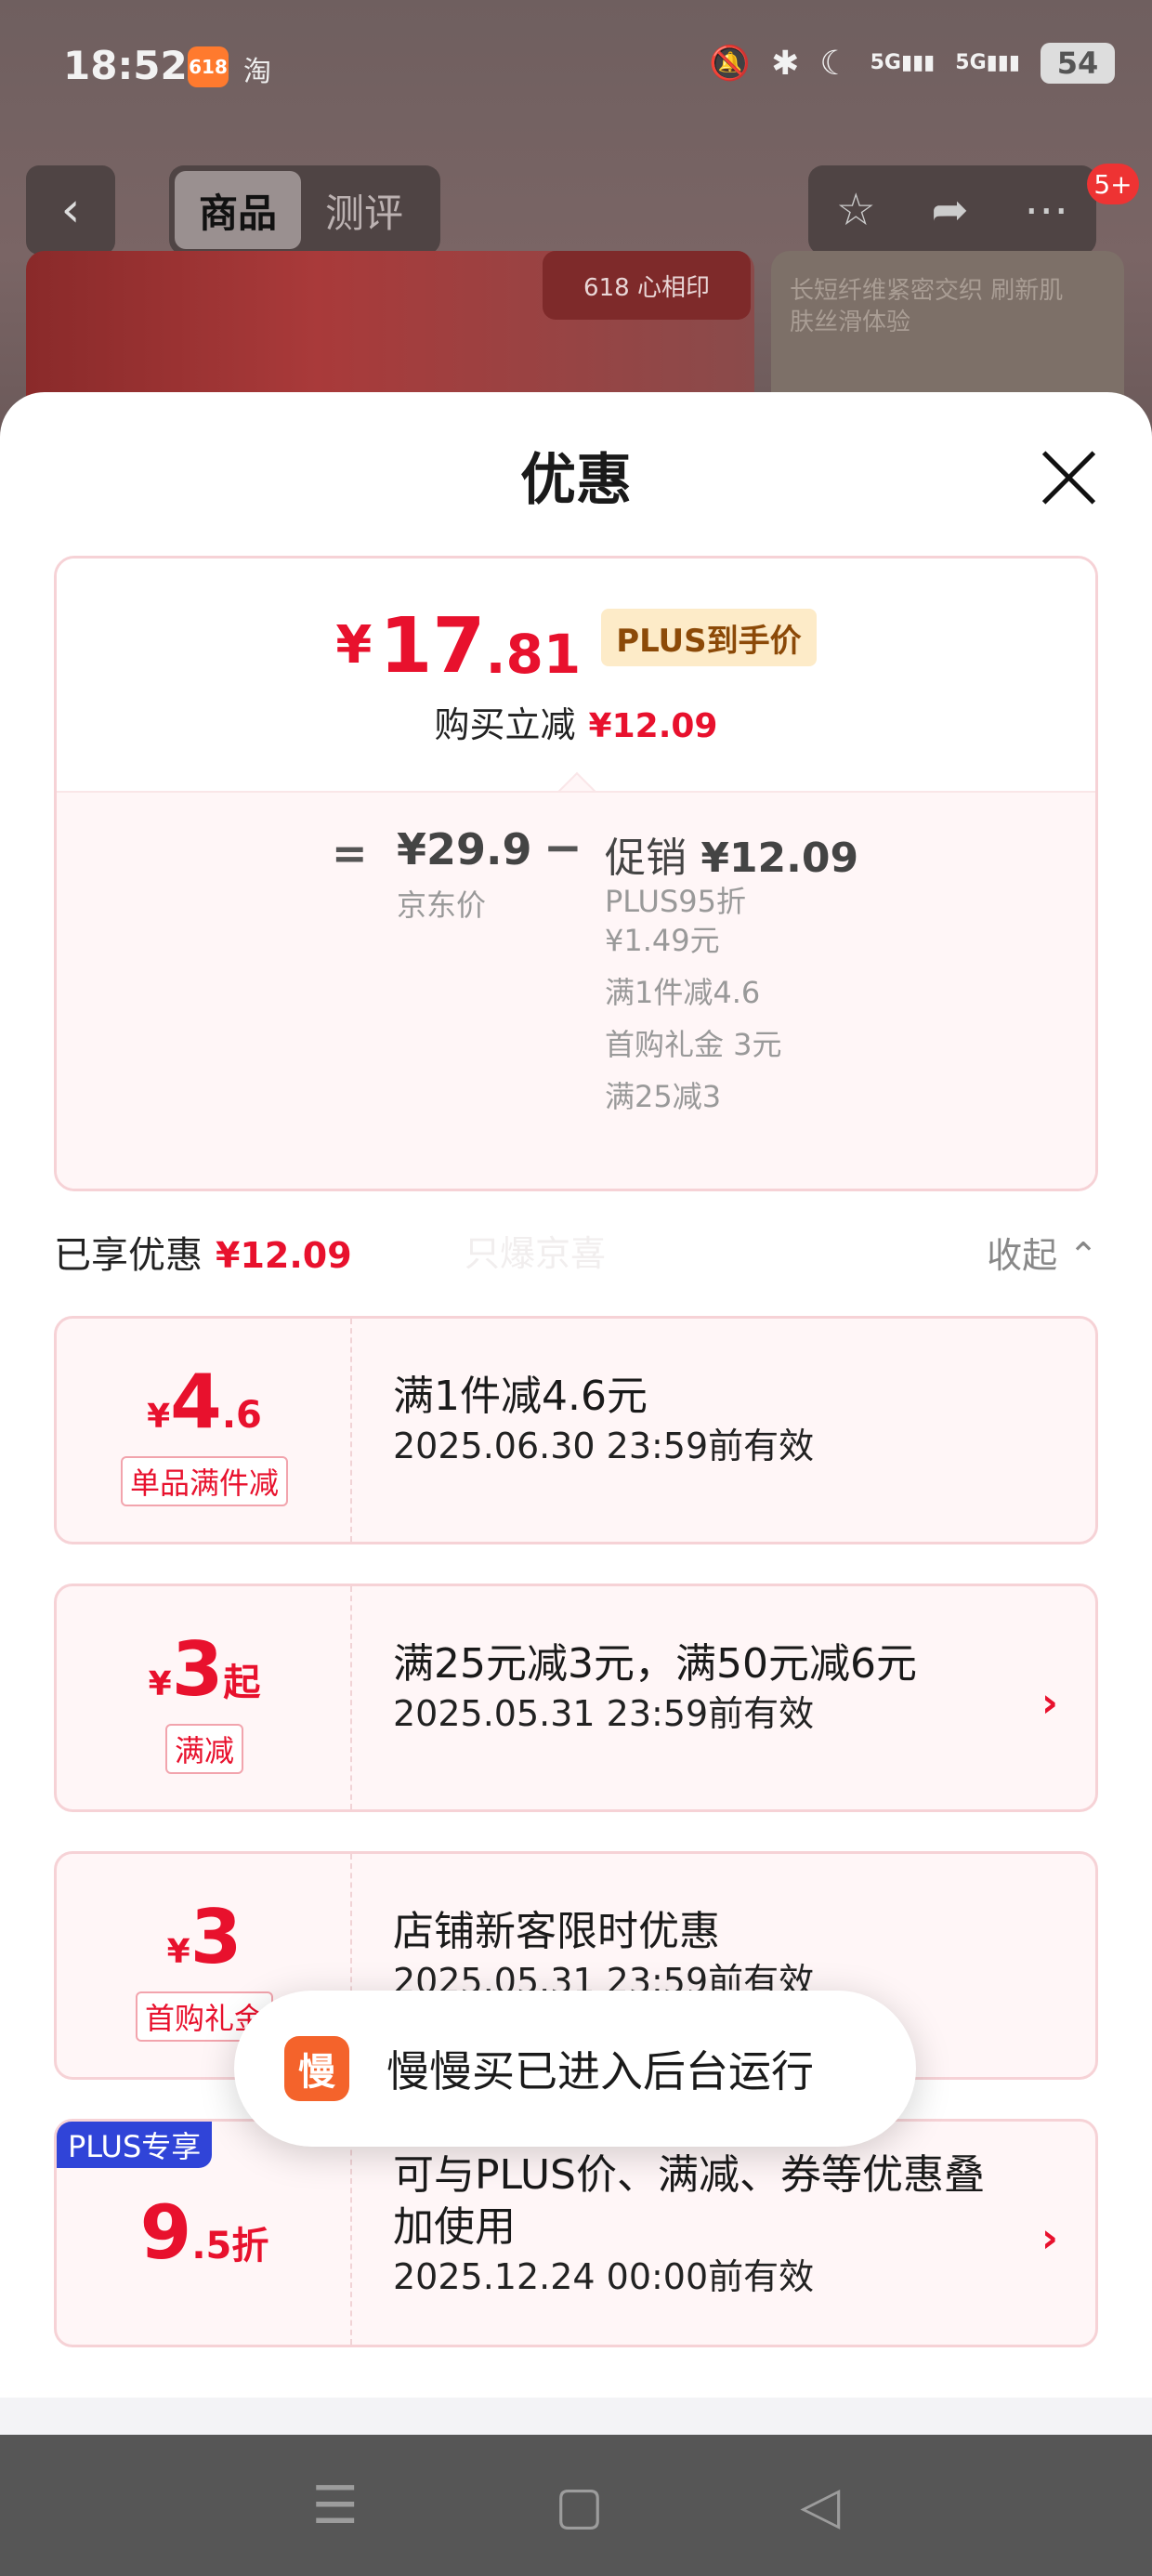 This screenshot has width=1152, height=2576. I want to click on mute-icon: 🔕, so click(730, 64).